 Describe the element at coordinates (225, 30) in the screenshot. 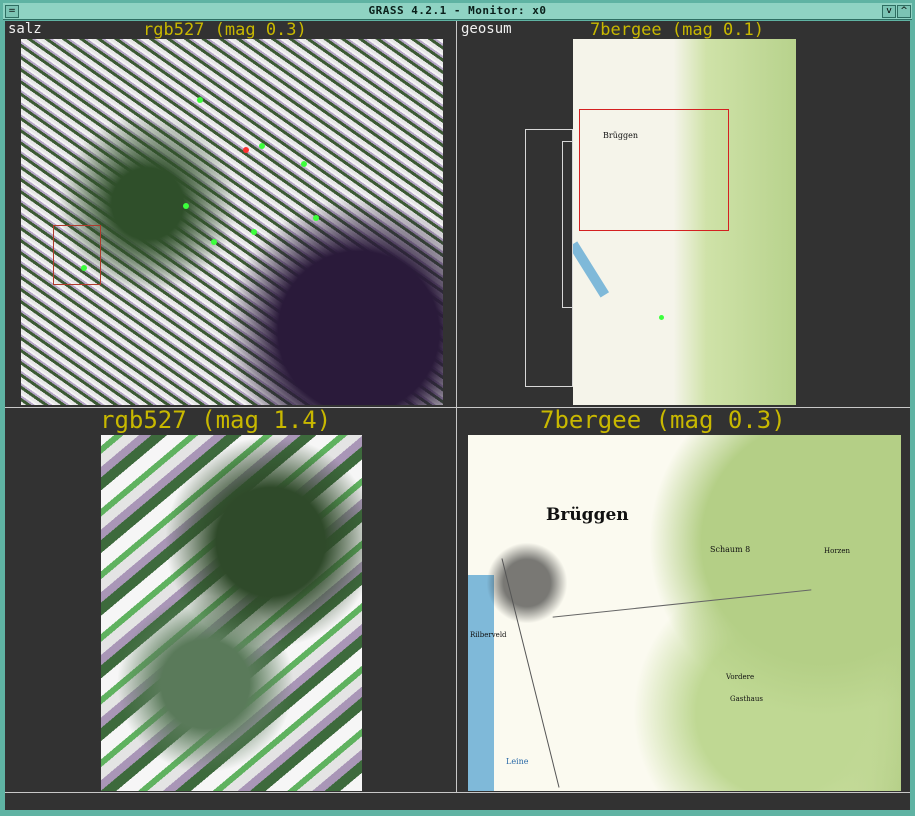

I see `map-title-top-left: rgb527 (mag 0.3)` at that location.